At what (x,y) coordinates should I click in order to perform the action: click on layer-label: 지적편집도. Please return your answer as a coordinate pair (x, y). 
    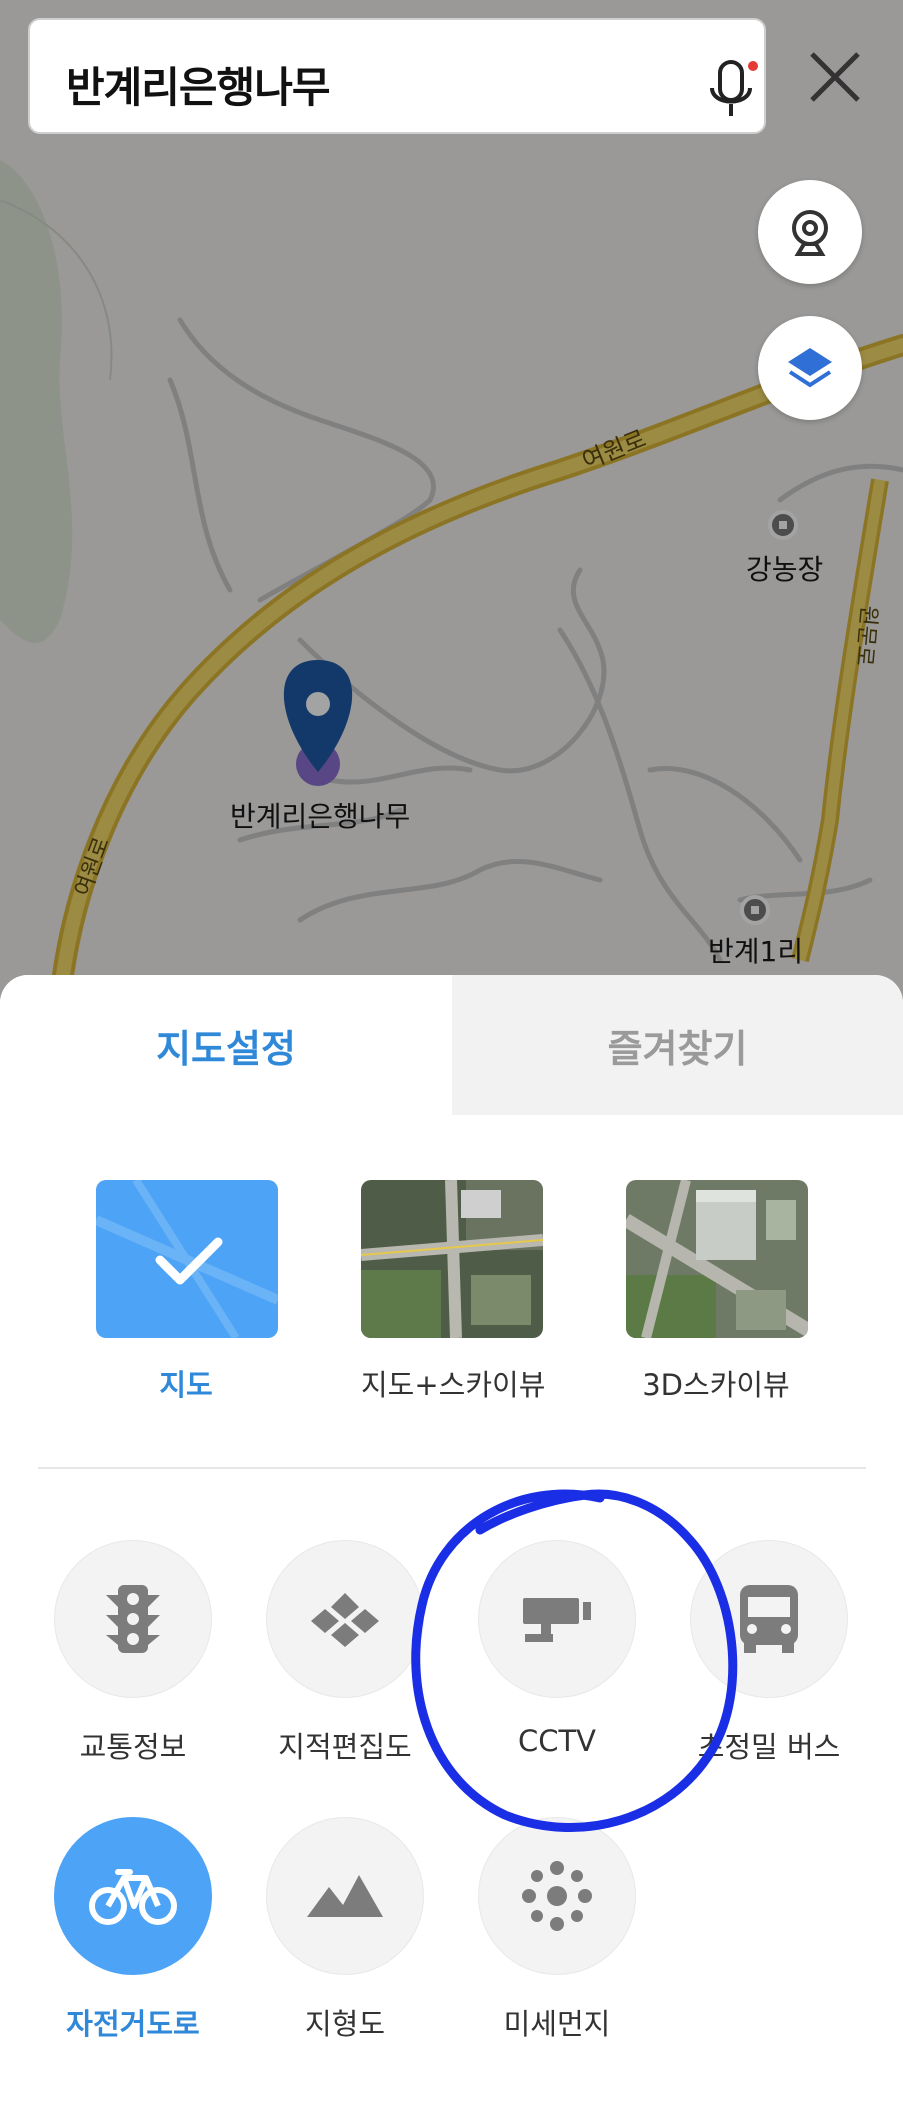
    Looking at the image, I should click on (345, 1747).